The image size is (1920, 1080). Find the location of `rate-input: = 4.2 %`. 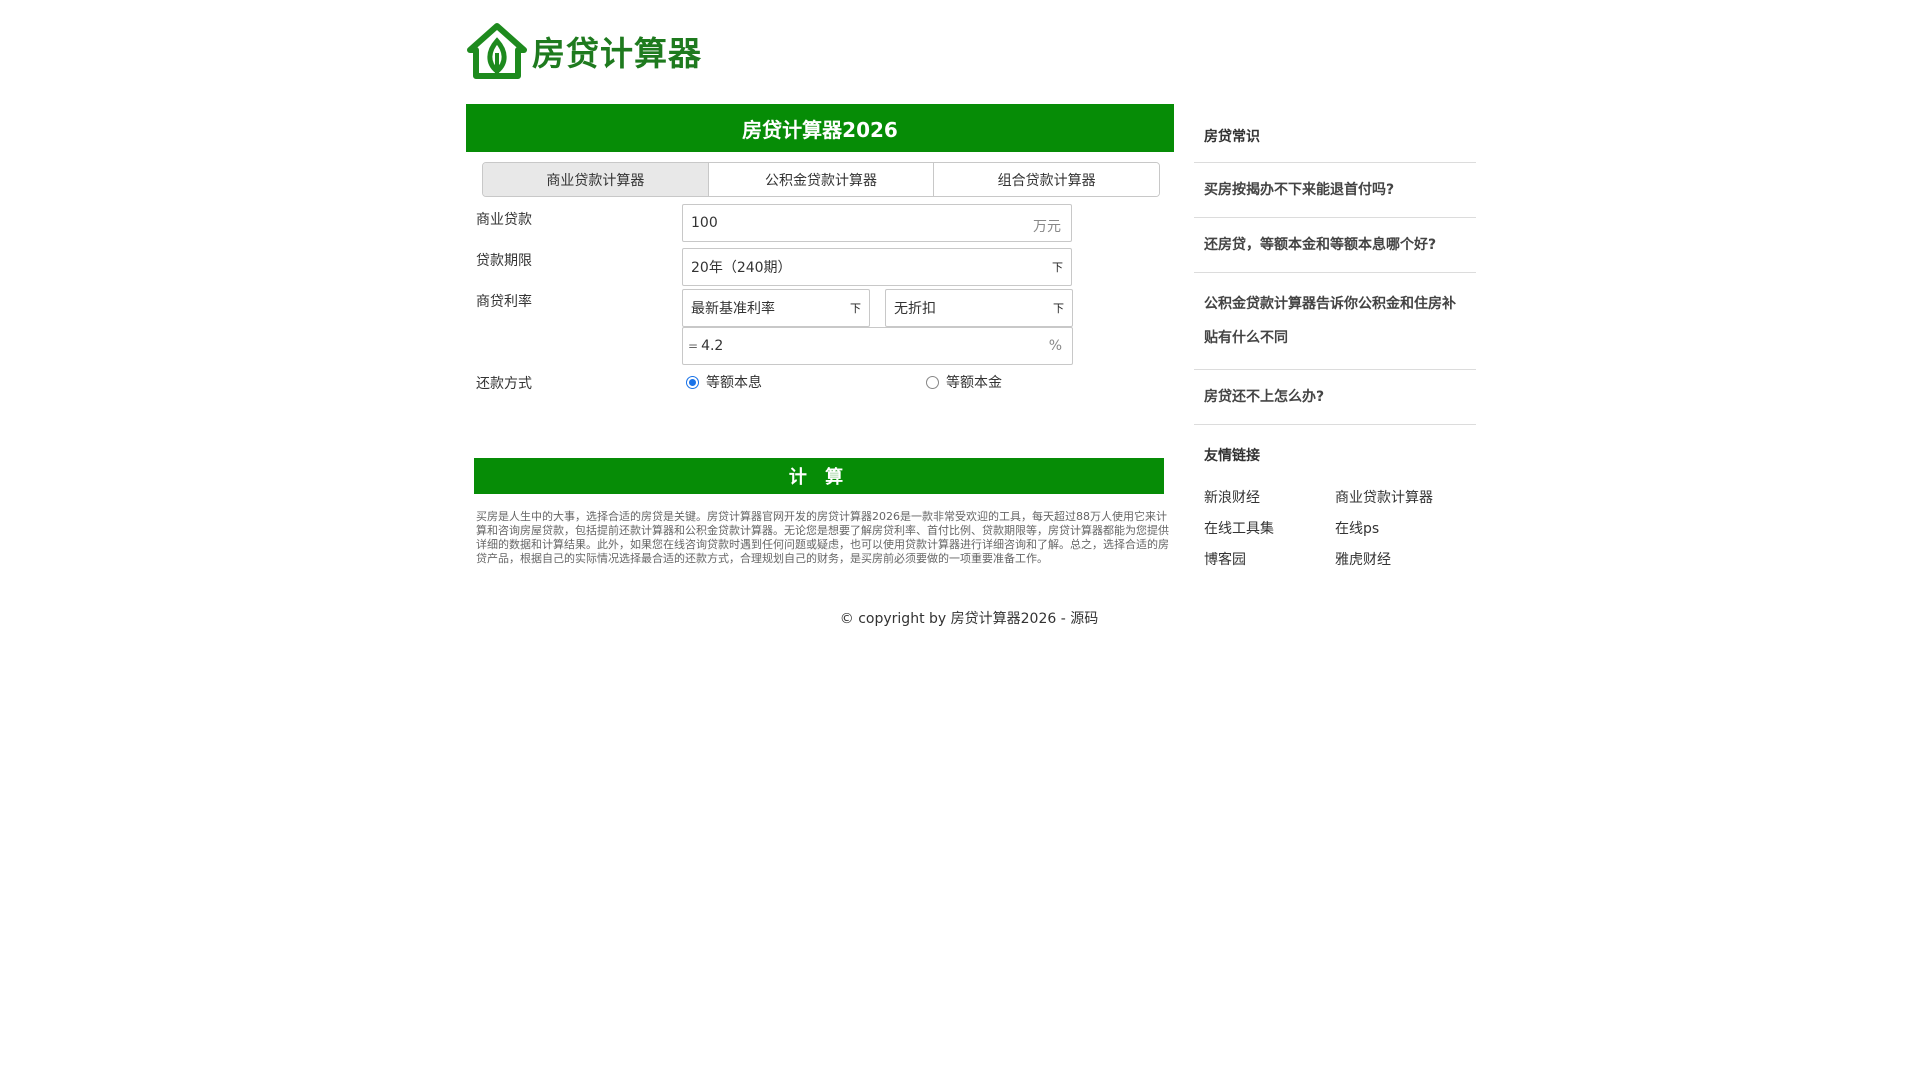

rate-input: = 4.2 % is located at coordinates (877, 346).